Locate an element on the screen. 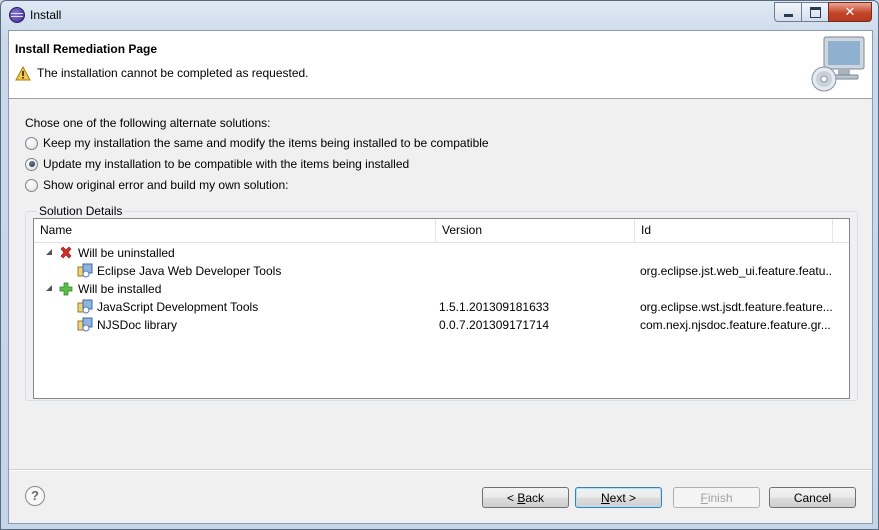 The image size is (879, 530). column-header-name: Name is located at coordinates (235, 230).